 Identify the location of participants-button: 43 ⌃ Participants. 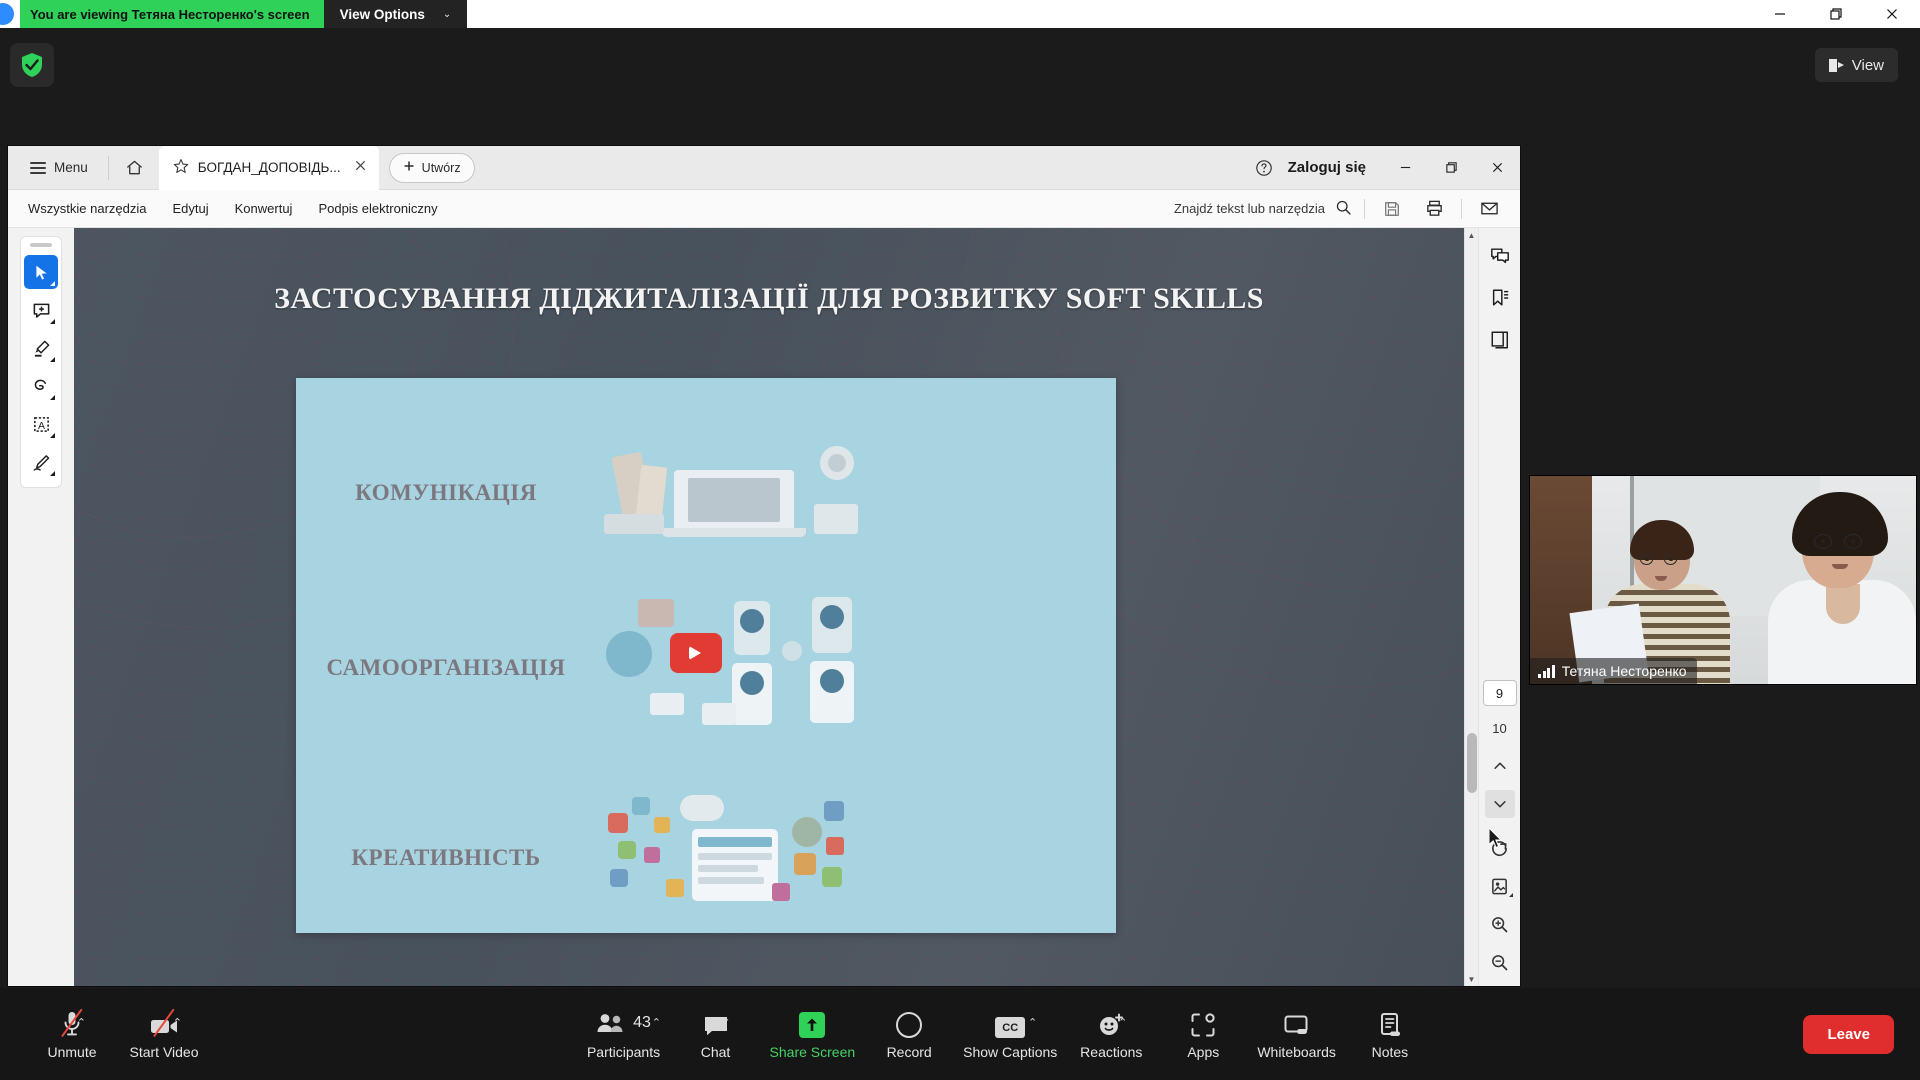
(624, 1034).